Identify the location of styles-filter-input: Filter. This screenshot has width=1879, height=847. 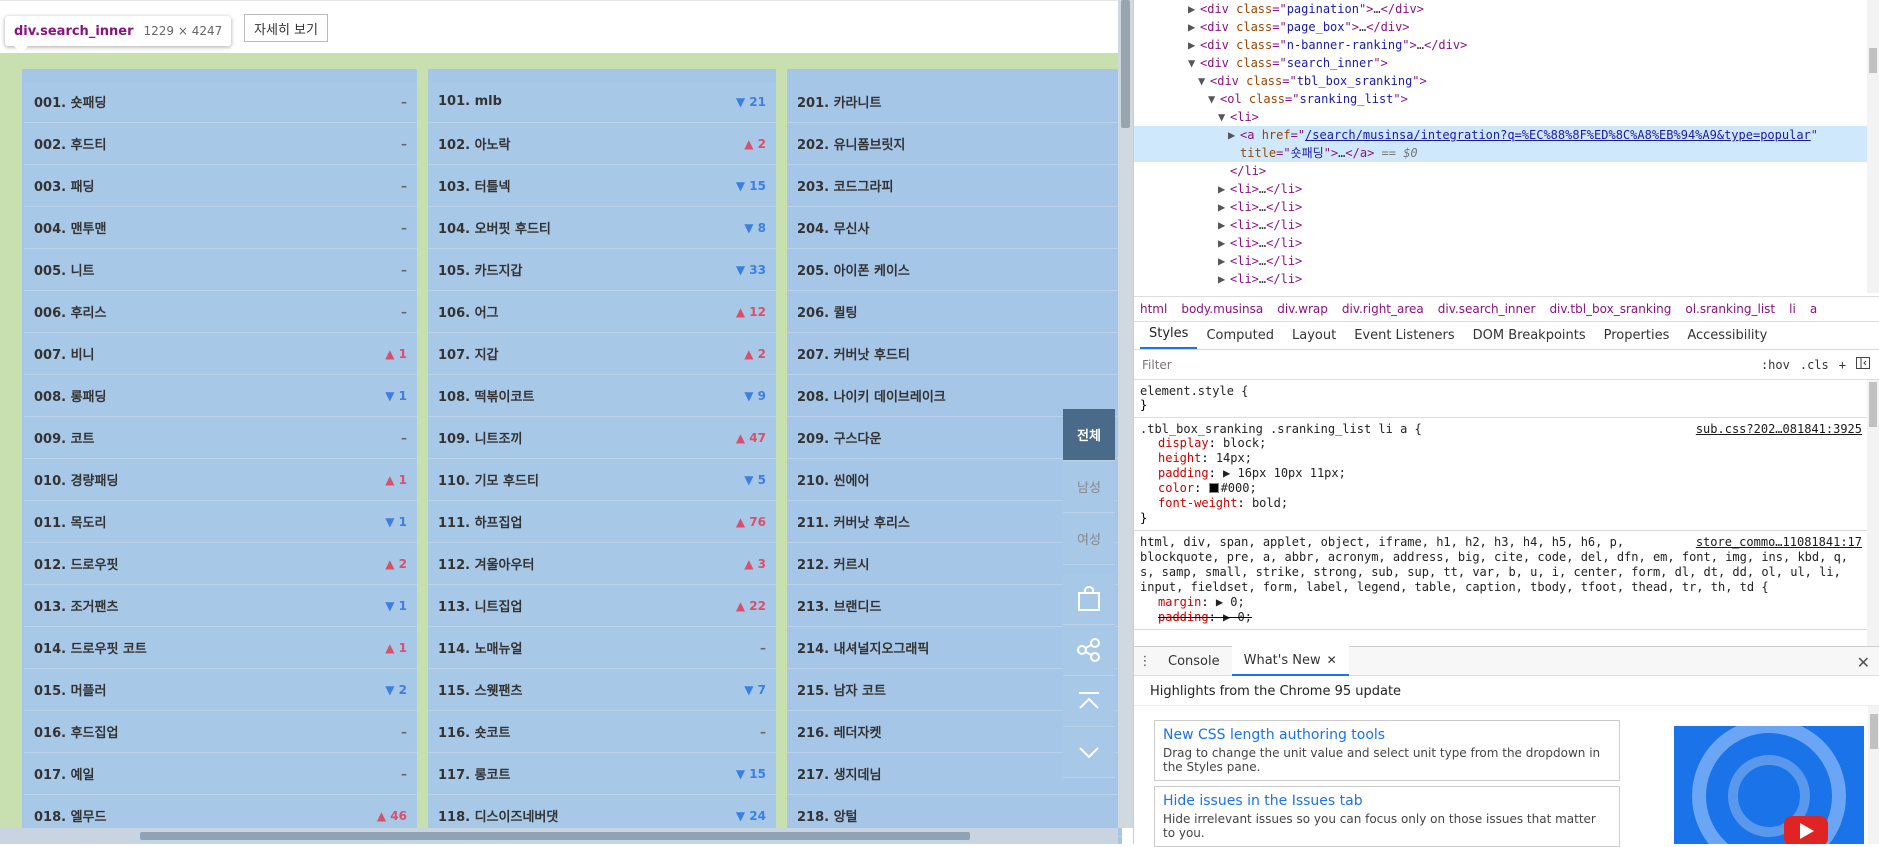
(1451, 365).